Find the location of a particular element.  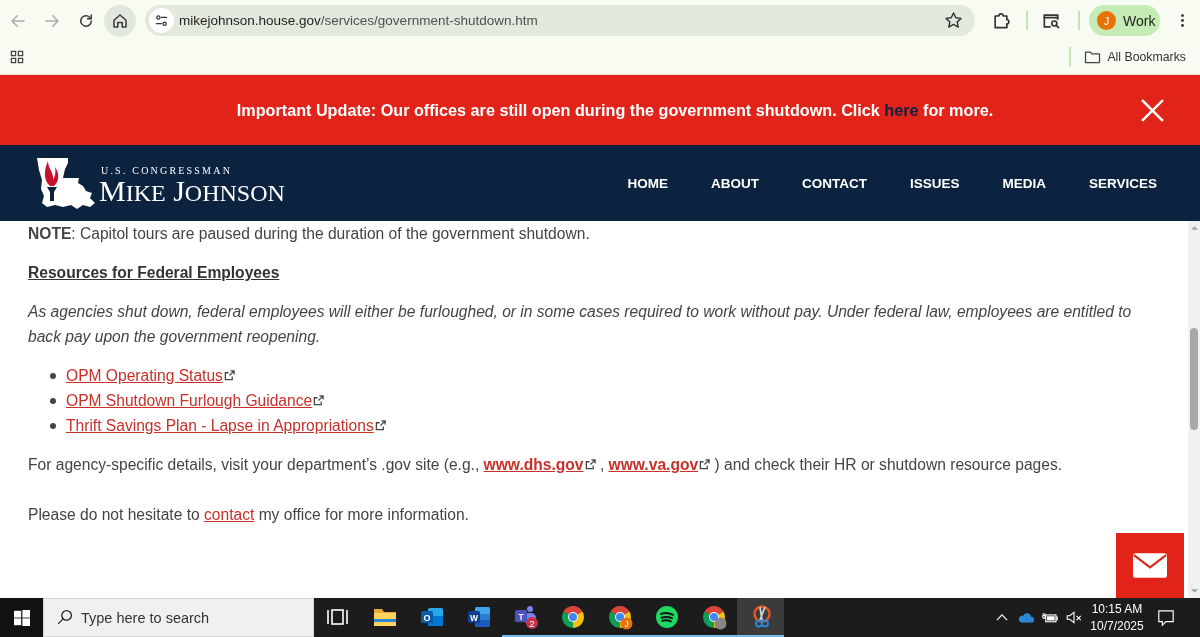

resource-link: Thrift Savings Plan - Lapse in Appropriations is located at coordinates (226, 425).